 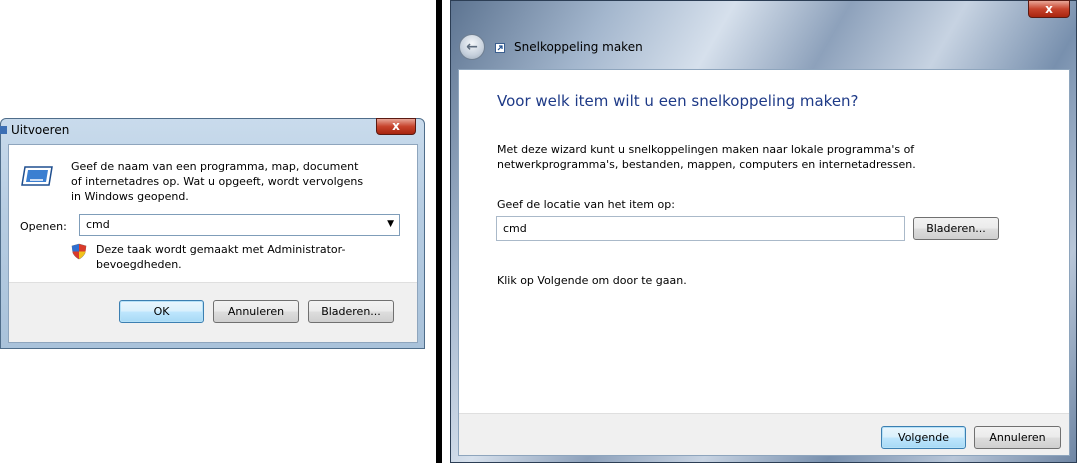 I want to click on shield-icon, so click(x=79, y=251).